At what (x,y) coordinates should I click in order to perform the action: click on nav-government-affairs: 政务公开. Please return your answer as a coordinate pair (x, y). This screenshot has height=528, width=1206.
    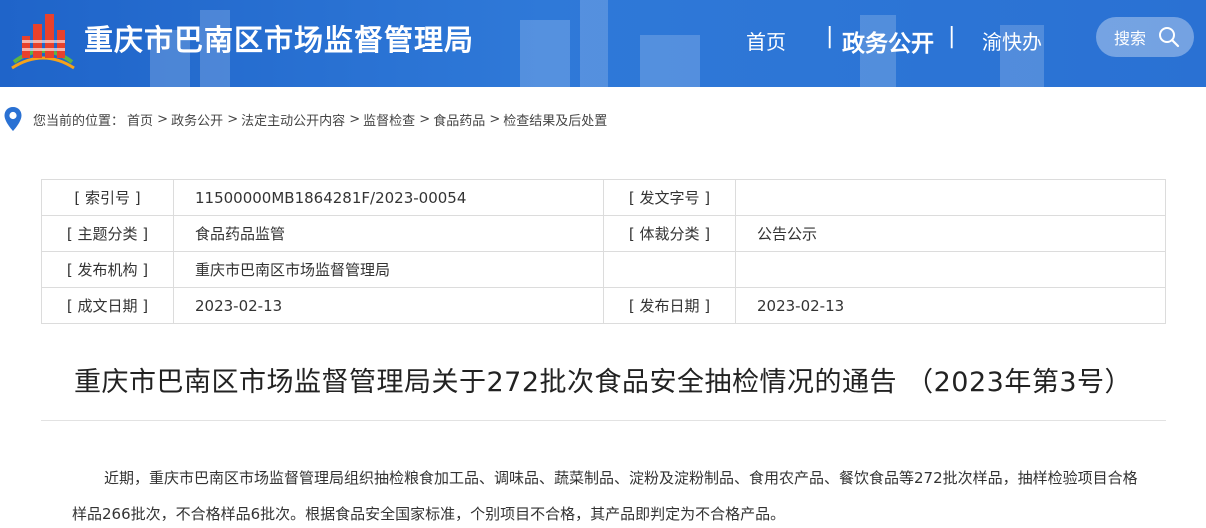
    Looking at the image, I should click on (888, 41).